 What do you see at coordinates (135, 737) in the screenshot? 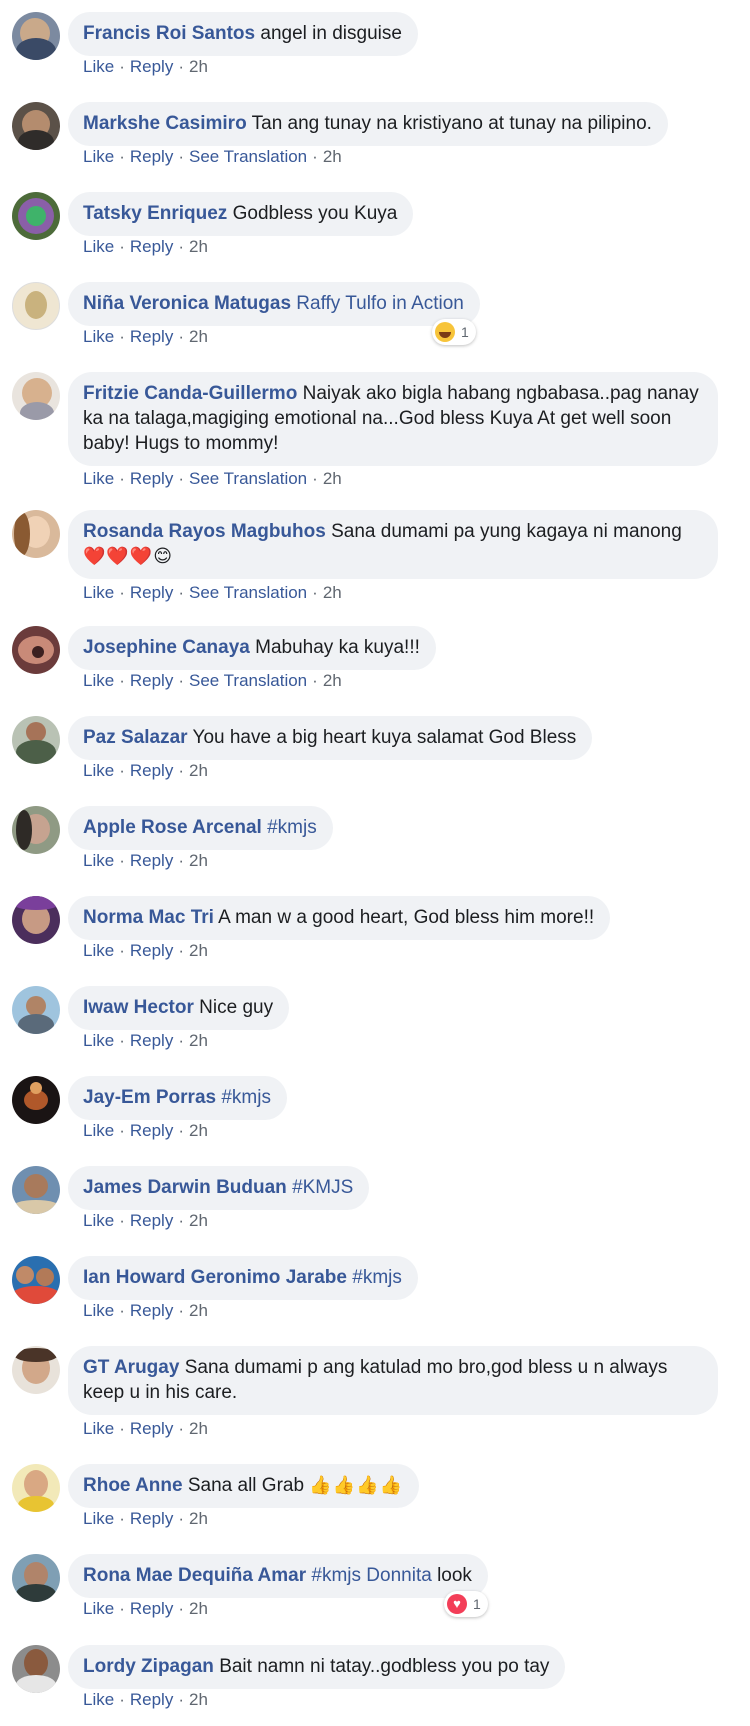
I see `comment-author: Paz Salazar` at bounding box center [135, 737].